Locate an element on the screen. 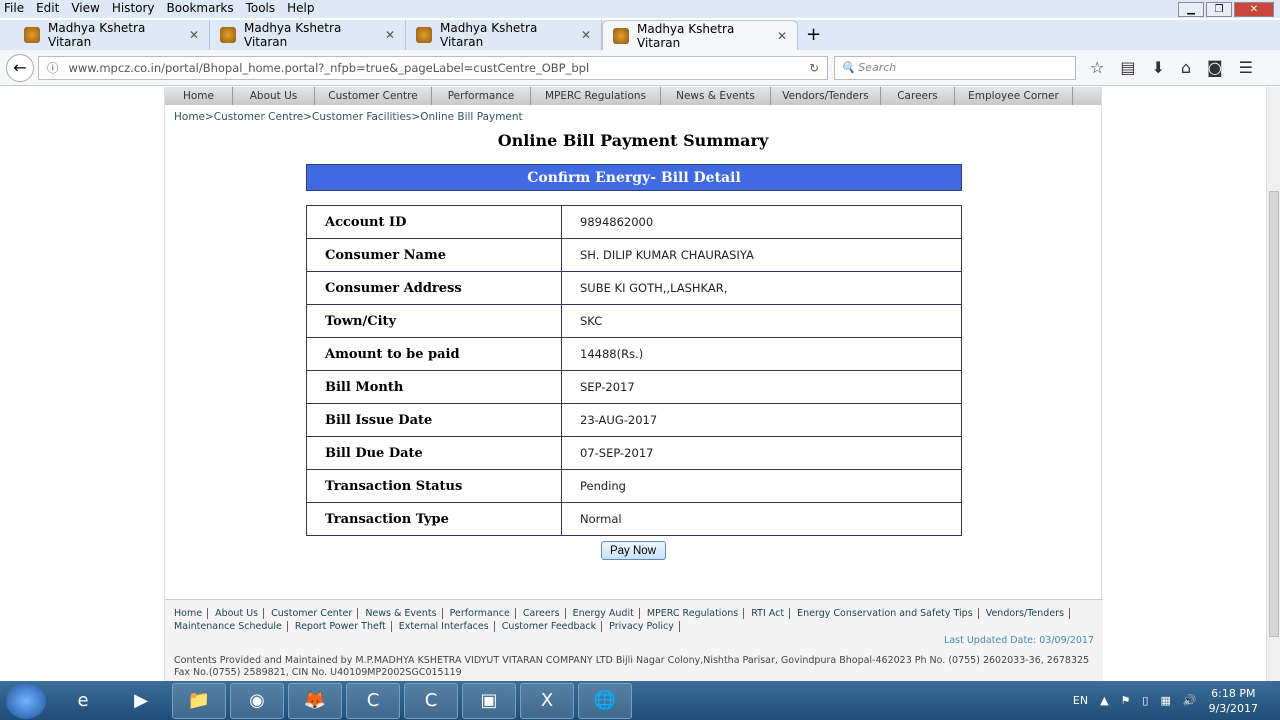 The image size is (1280, 720). show-hidden-icons-icon: ▲ is located at coordinates (1104, 700).